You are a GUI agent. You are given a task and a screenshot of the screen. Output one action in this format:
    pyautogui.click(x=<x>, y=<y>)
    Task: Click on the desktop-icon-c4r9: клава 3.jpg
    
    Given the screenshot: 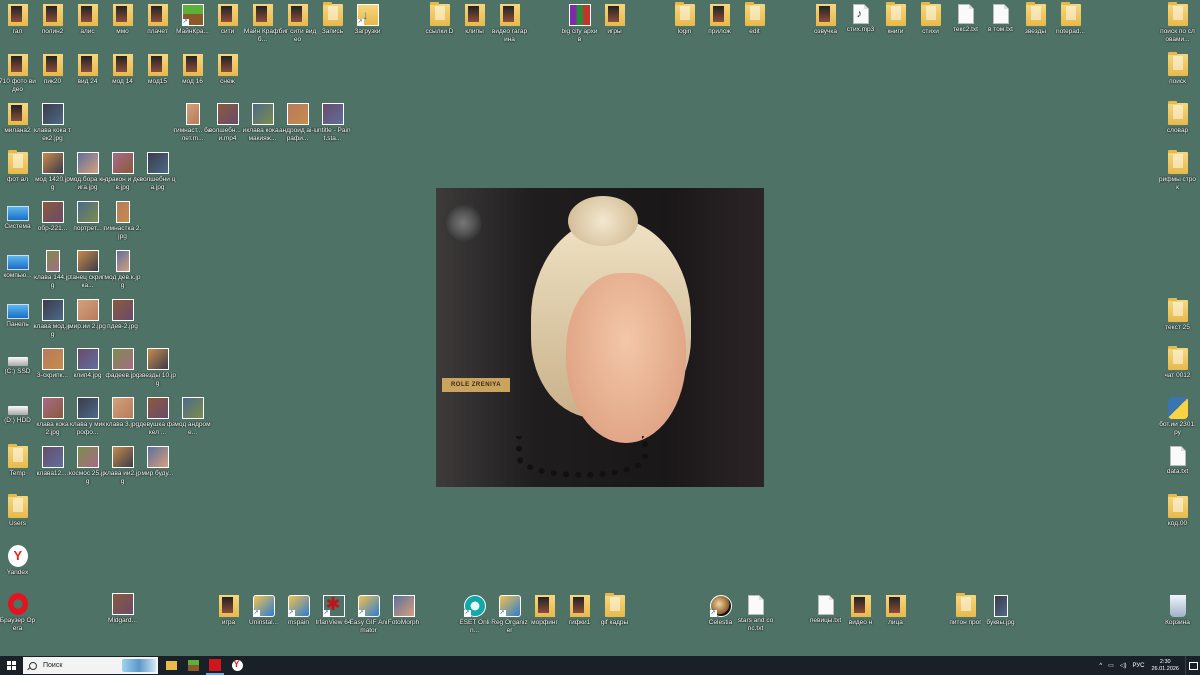 What is the action you would take?
    pyautogui.click(x=122, y=413)
    